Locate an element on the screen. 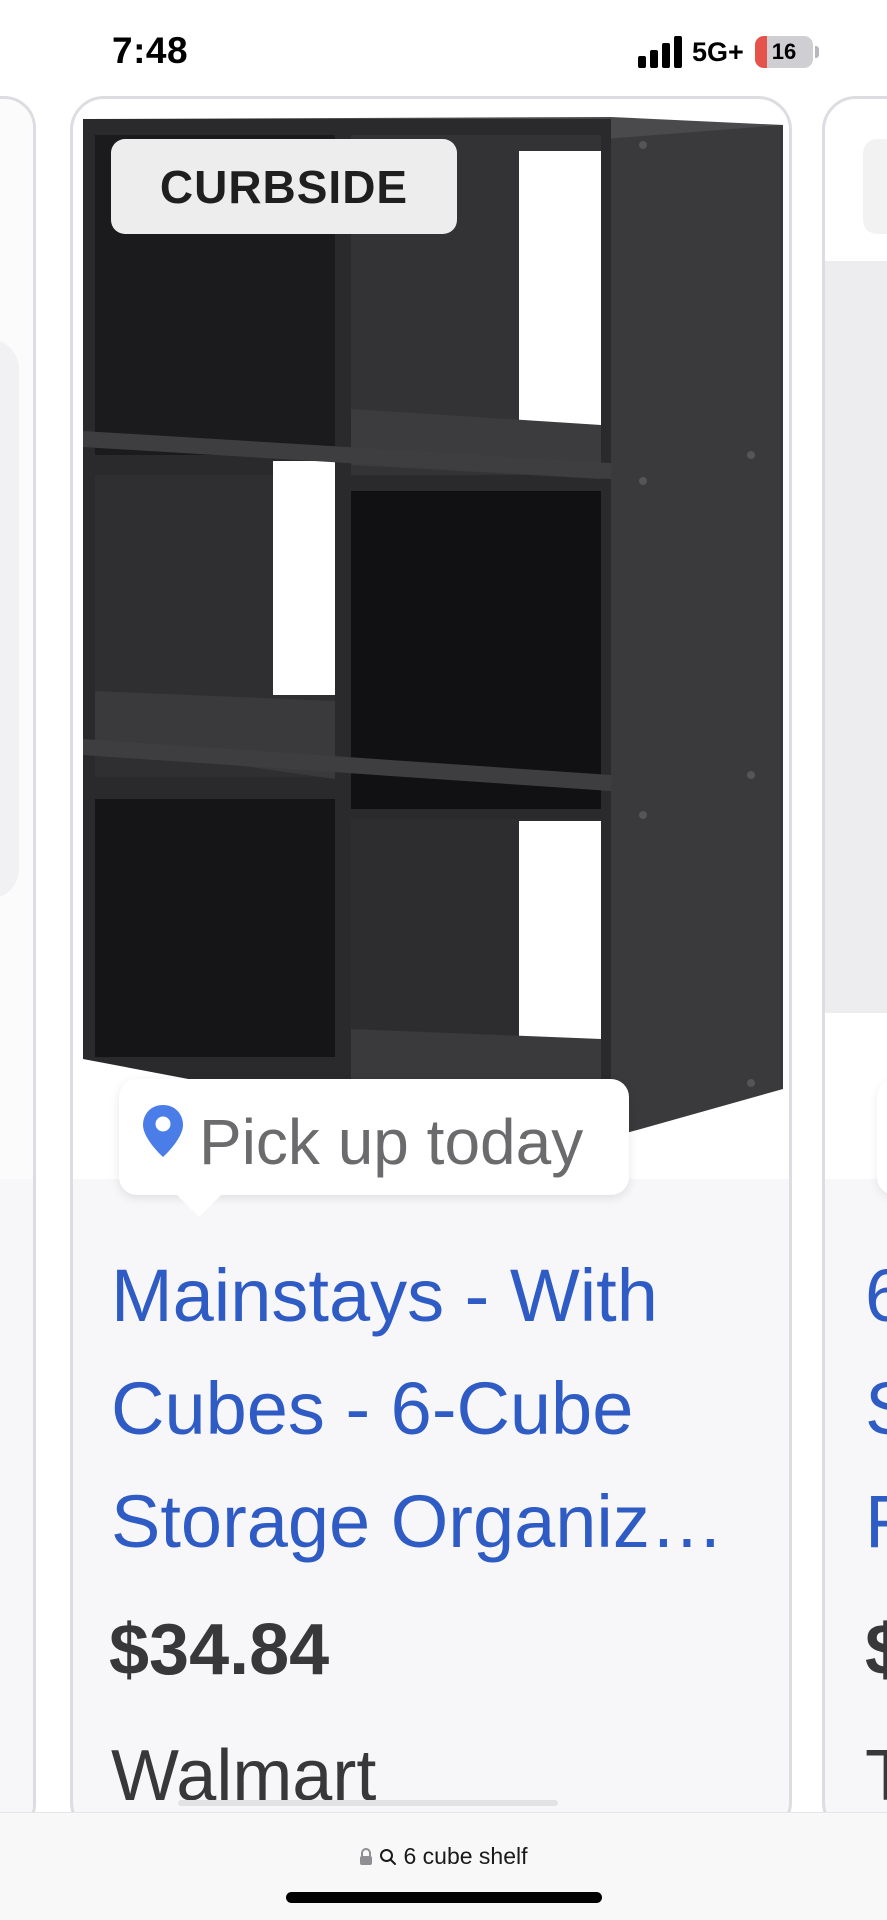 The width and height of the screenshot is (887, 1920). next-product-card: 6 S F $ T is located at coordinates (854, 955).